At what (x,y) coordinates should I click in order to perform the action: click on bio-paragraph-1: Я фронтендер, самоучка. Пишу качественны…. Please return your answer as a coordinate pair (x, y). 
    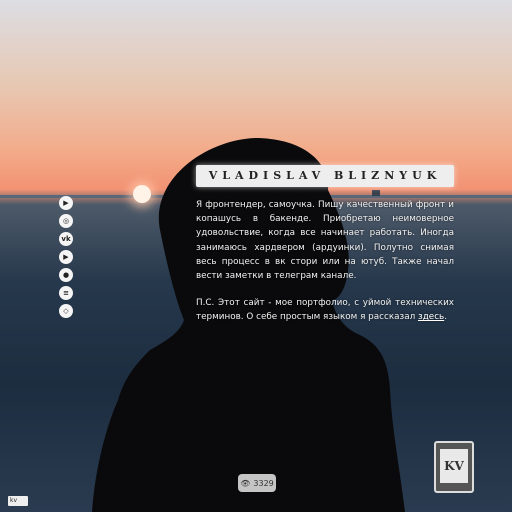
    Looking at the image, I should click on (325, 241).